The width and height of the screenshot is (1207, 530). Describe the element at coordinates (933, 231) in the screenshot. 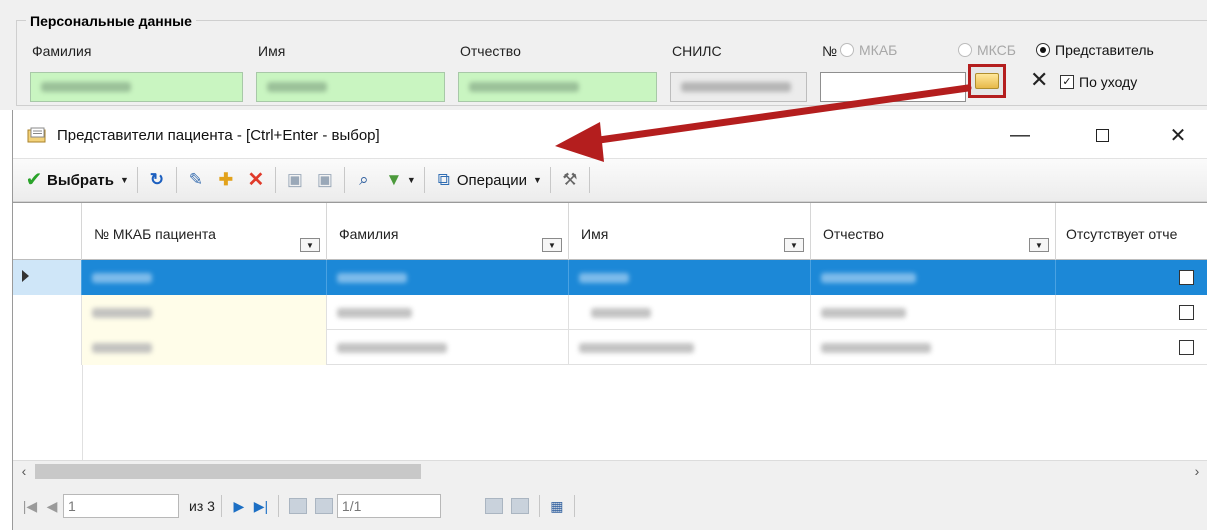

I see `column-header-patronymic: Отчество ▼` at that location.